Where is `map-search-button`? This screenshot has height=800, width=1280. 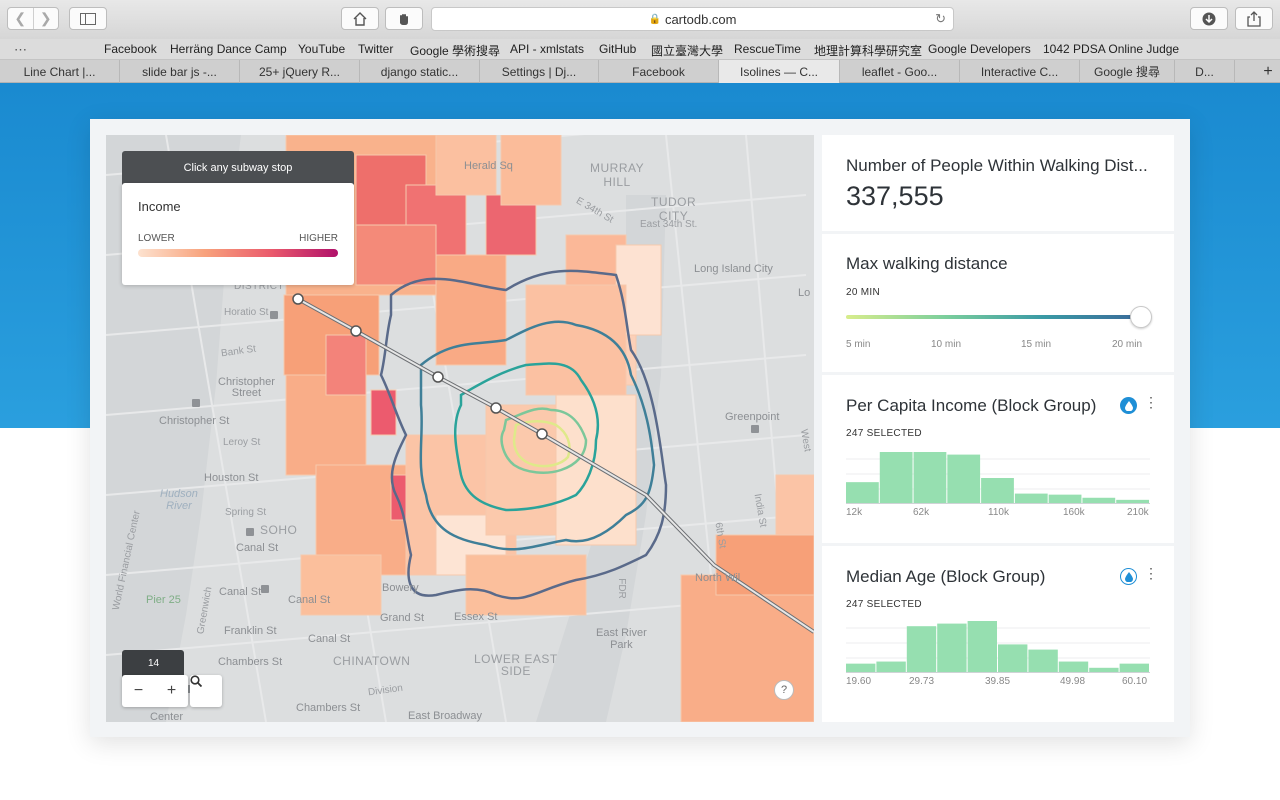
map-search-button is located at coordinates (206, 691).